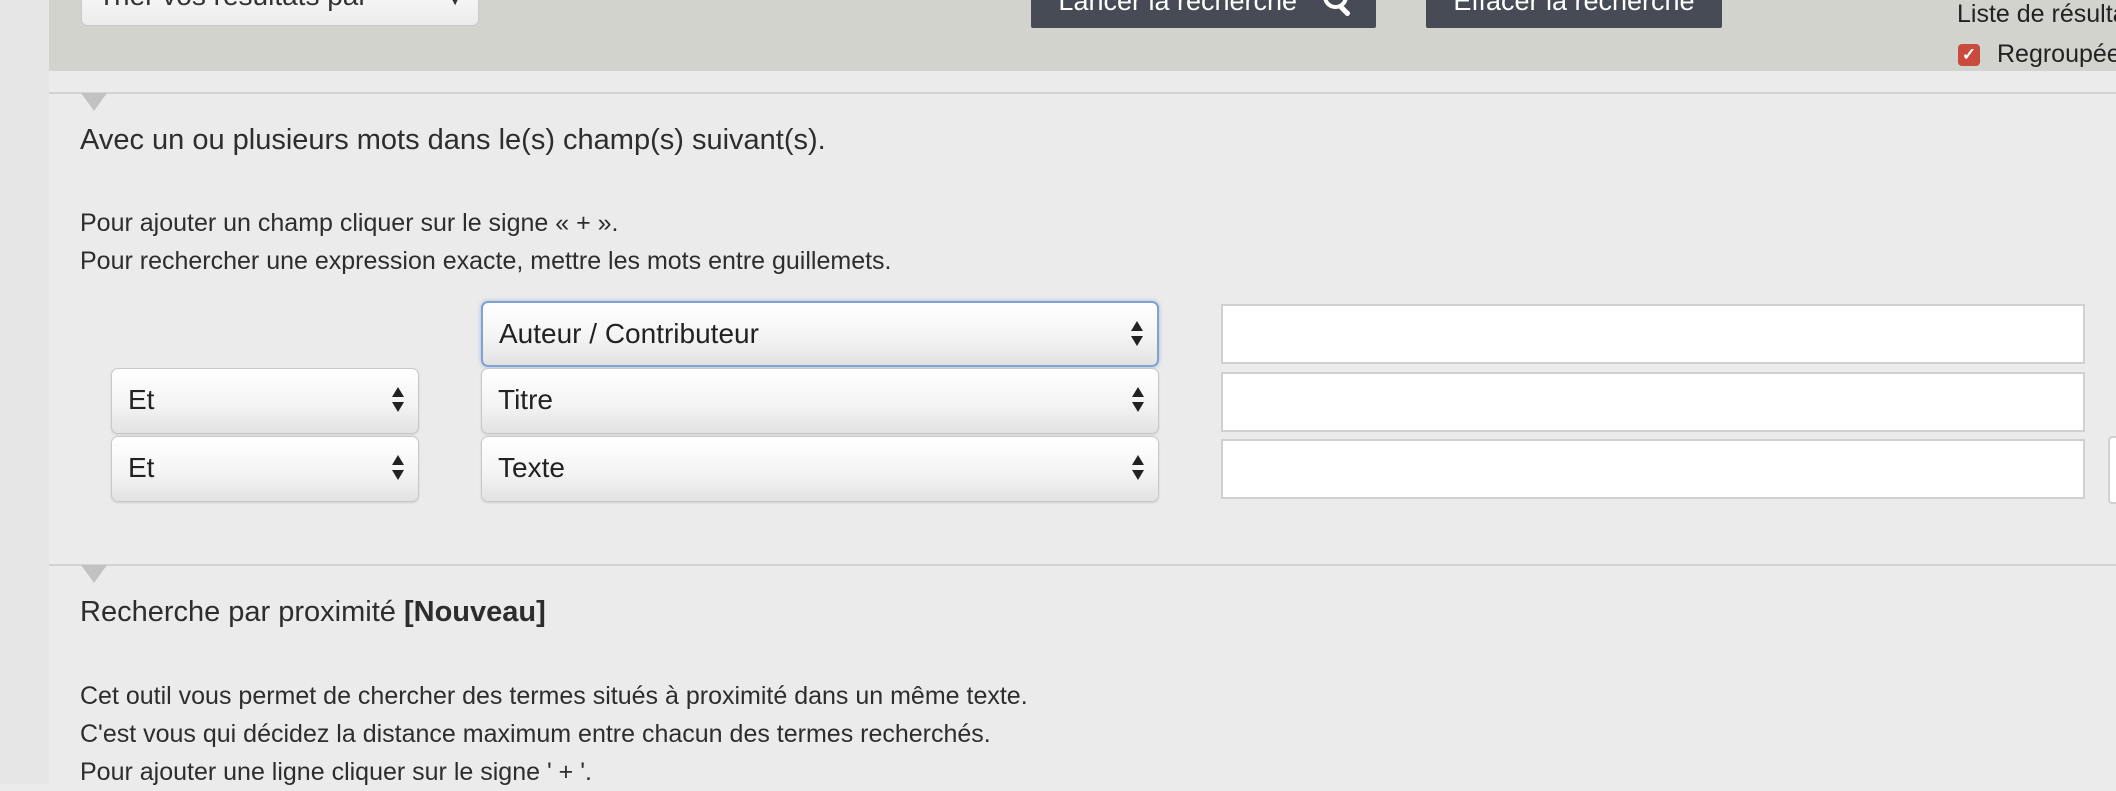 The image size is (2116, 791). Describe the element at coordinates (265, 469) in the screenshot. I see `operator-select-row-3: Et` at that location.